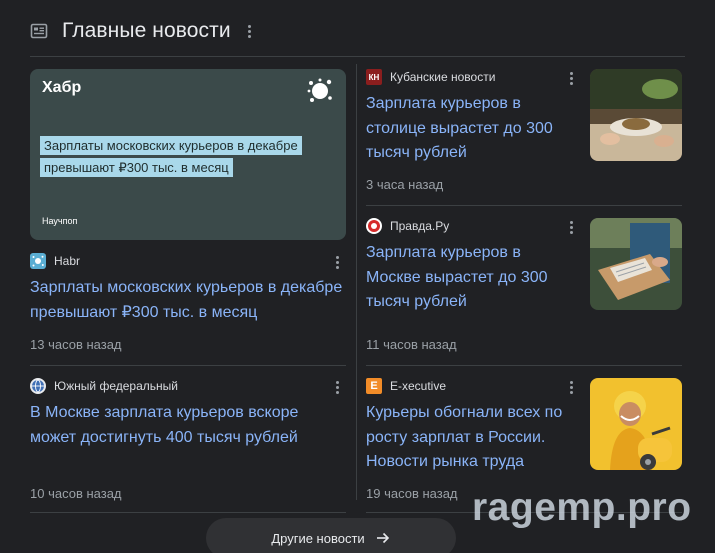 The height and width of the screenshot is (553, 715). Describe the element at coordinates (76, 493) in the screenshot. I see `story-timestamp: 10 часов назад` at that location.